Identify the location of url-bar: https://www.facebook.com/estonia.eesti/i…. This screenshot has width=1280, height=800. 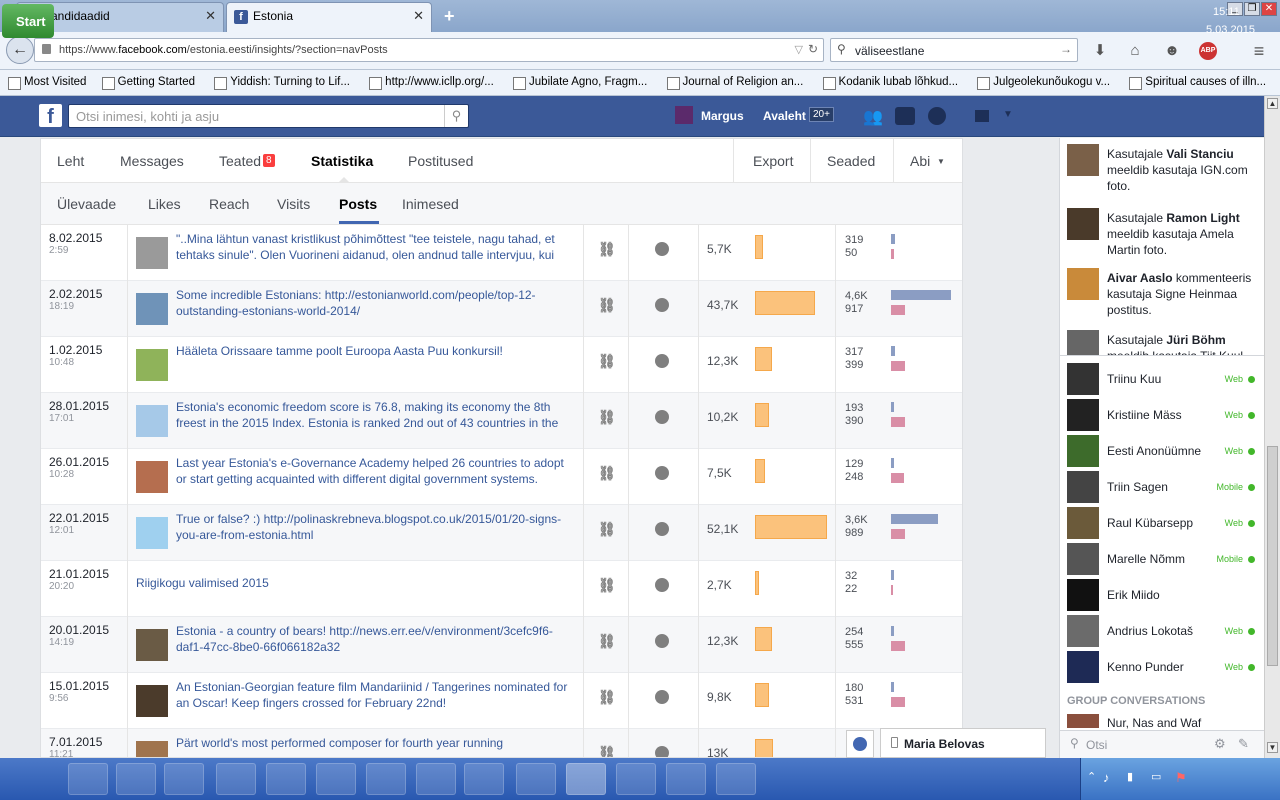
(429, 50).